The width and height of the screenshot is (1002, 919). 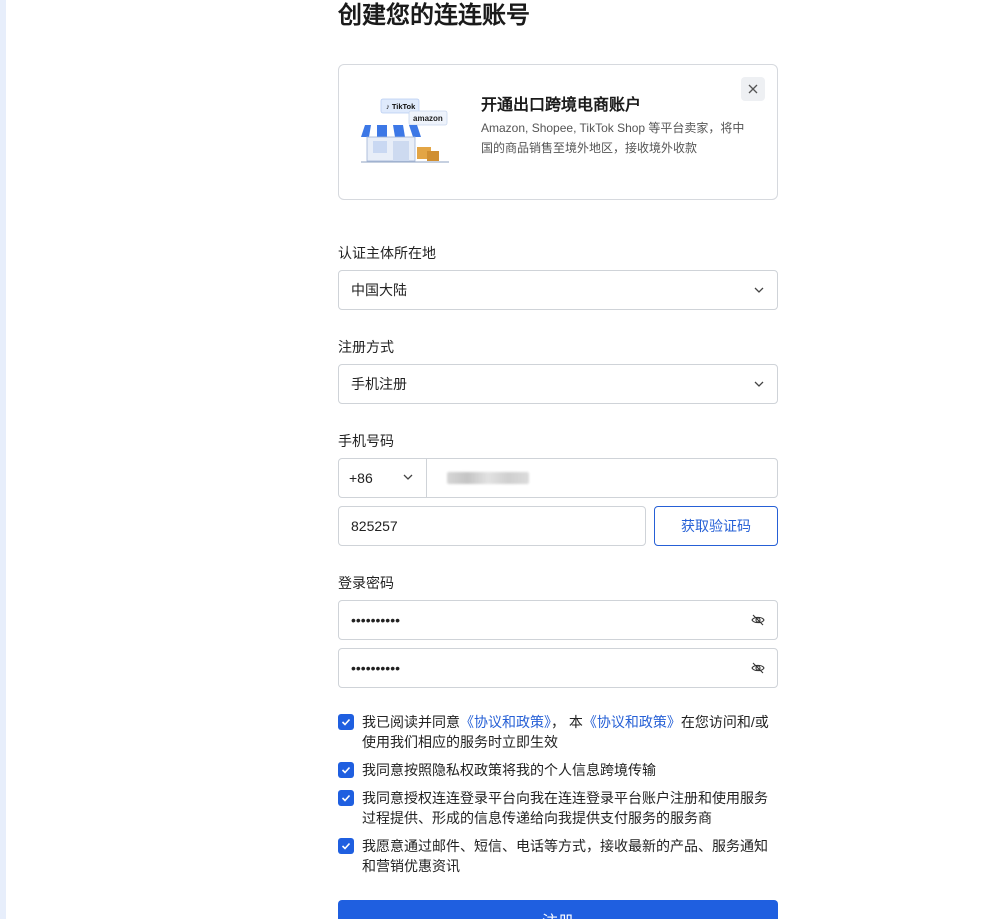 I want to click on phone-label: 手机号码, so click(x=366, y=441).